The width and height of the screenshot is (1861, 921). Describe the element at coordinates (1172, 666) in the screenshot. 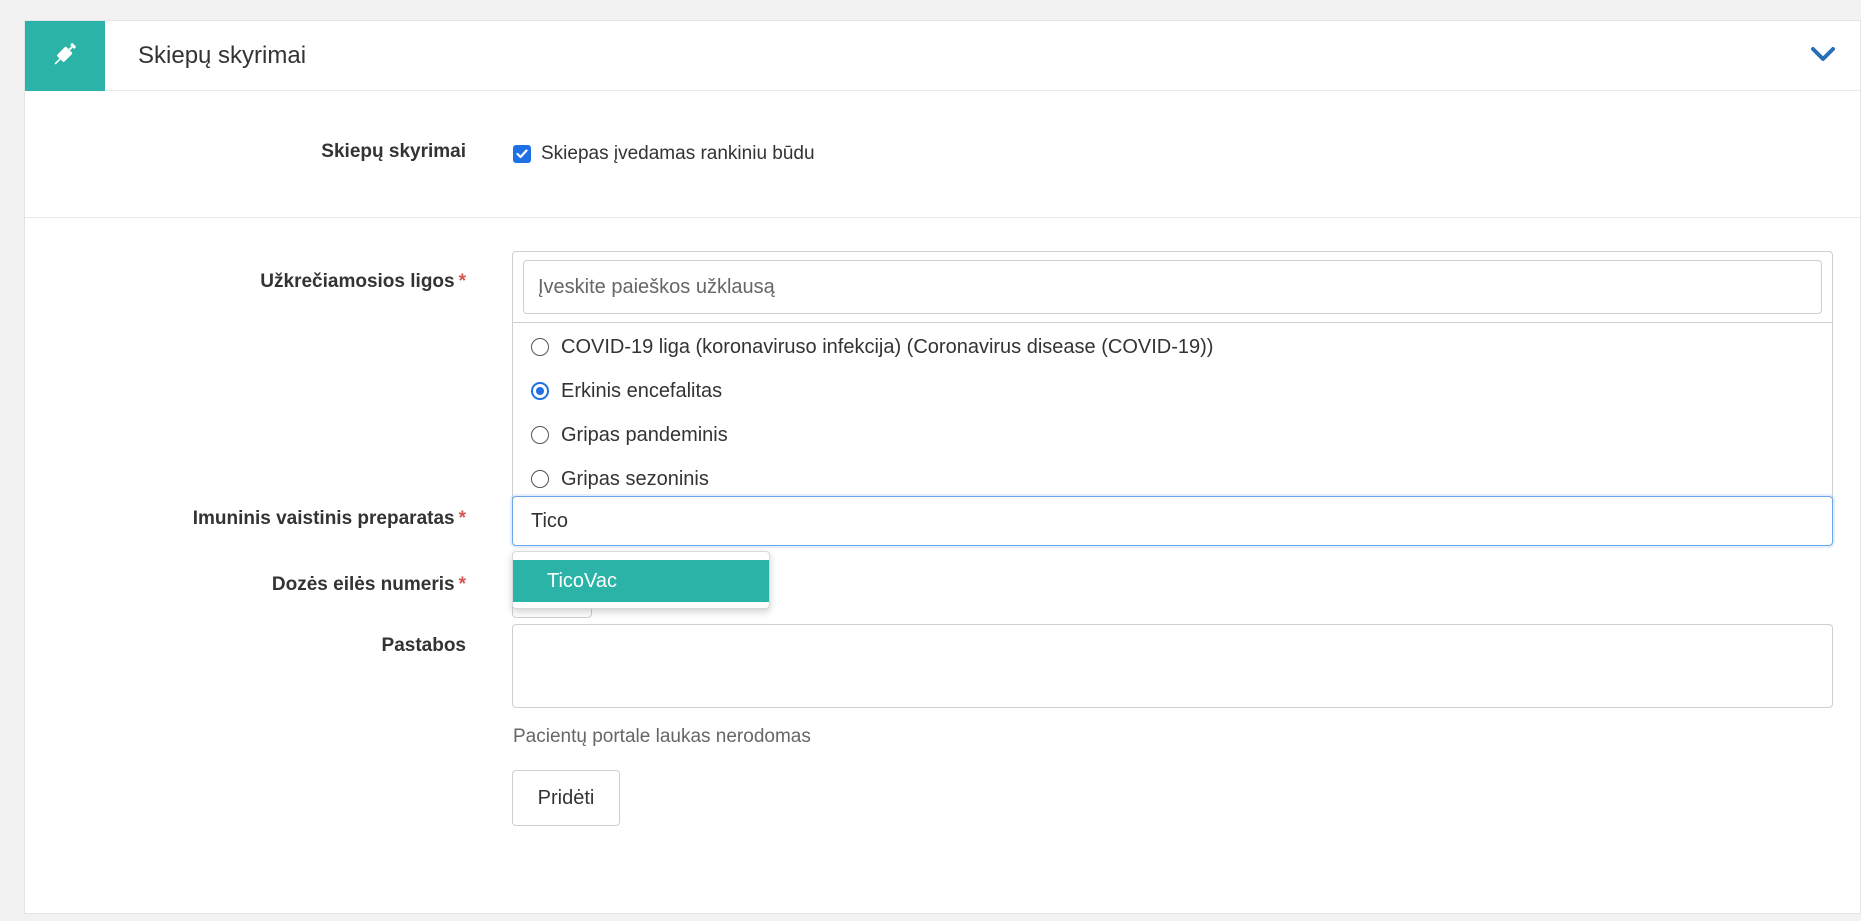

I see `notes-textarea` at that location.